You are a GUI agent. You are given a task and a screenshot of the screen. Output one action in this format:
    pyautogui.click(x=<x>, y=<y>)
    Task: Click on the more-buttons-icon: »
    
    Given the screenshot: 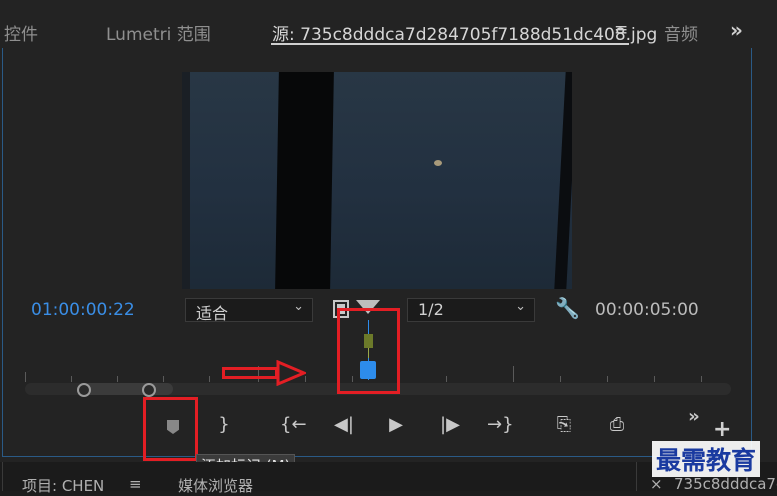 What is the action you would take?
    pyautogui.click(x=694, y=416)
    